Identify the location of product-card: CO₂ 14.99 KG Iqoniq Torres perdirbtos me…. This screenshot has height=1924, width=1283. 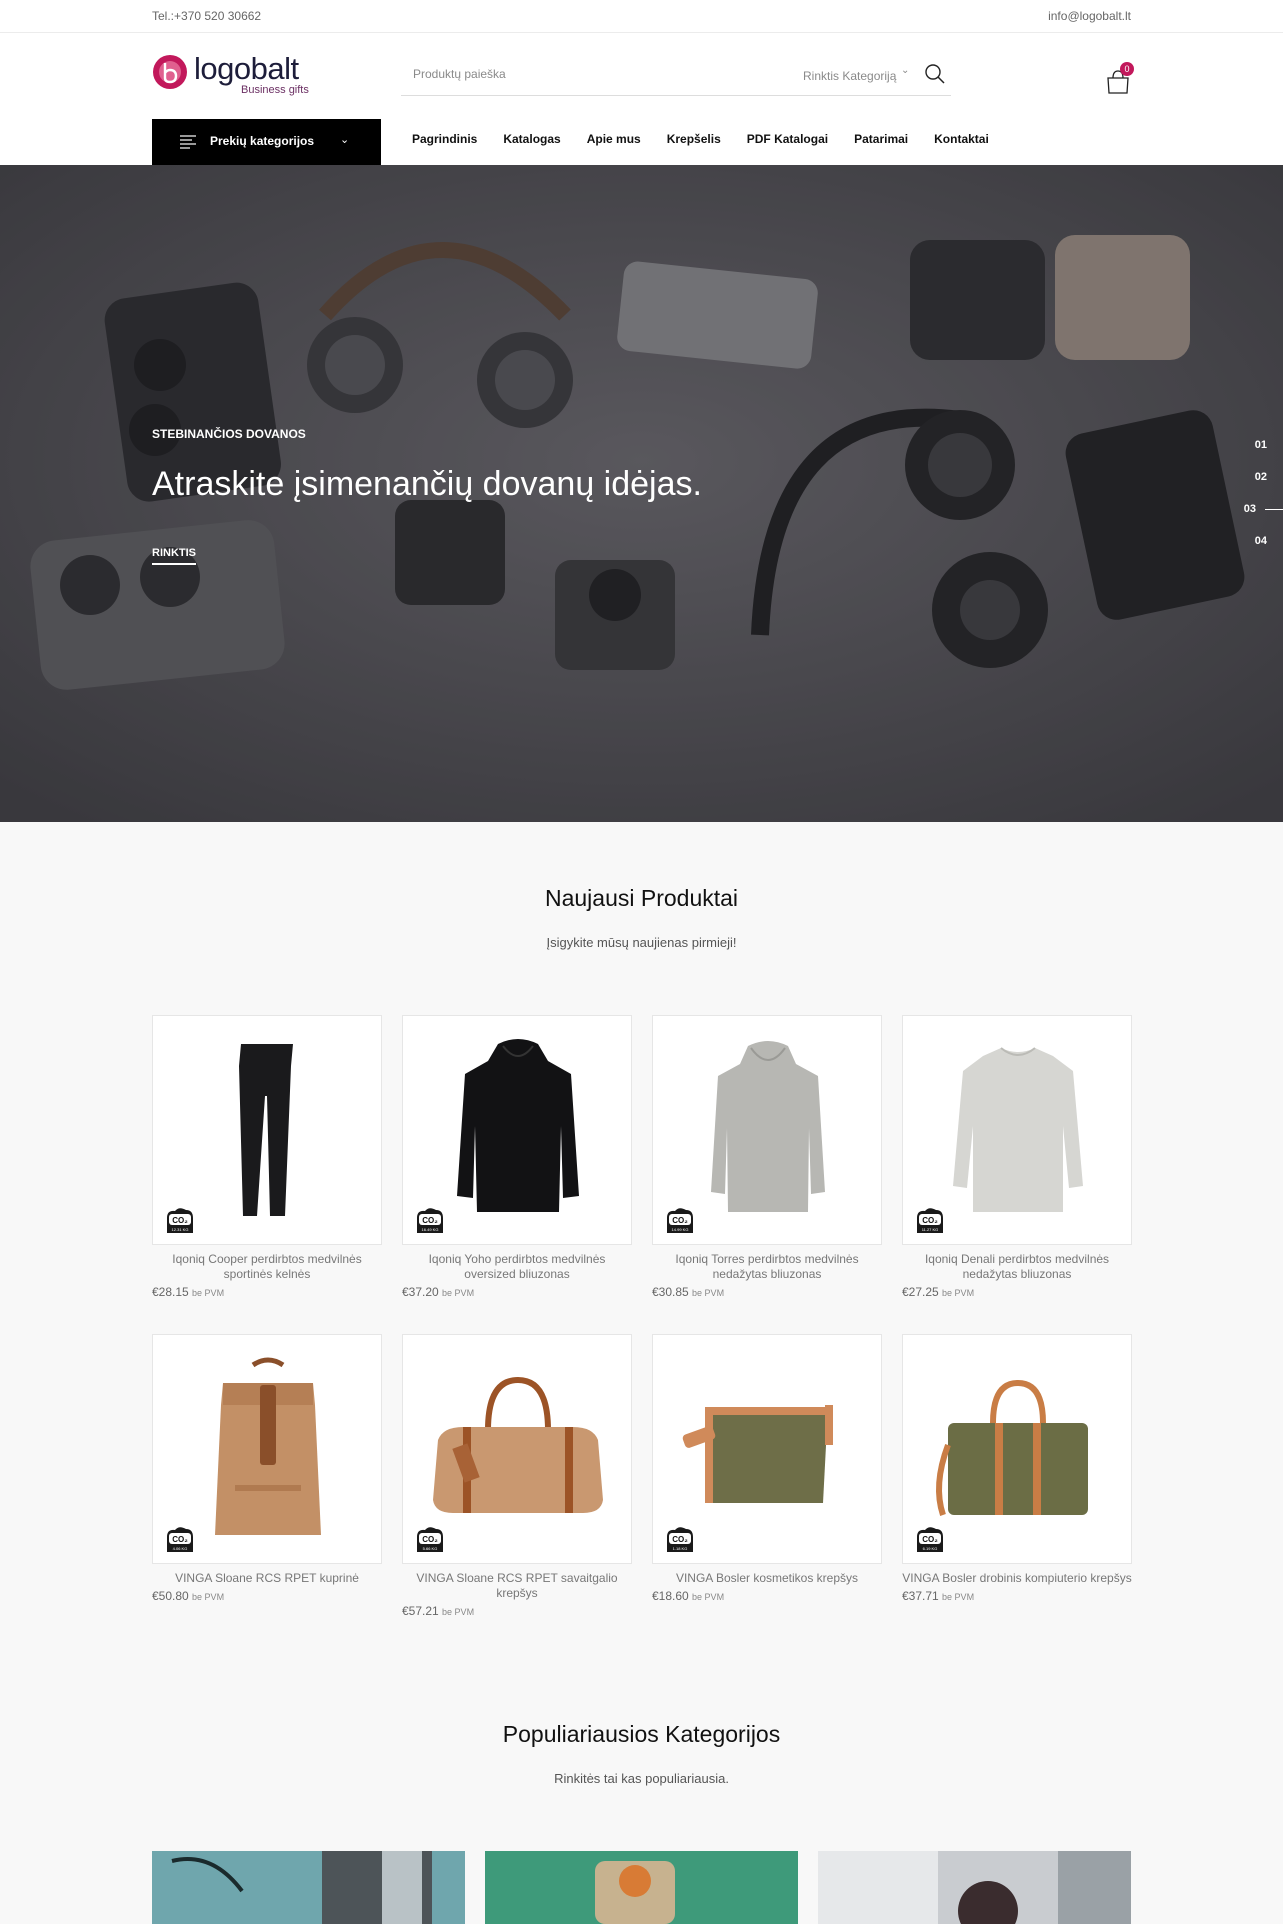
(767, 1157).